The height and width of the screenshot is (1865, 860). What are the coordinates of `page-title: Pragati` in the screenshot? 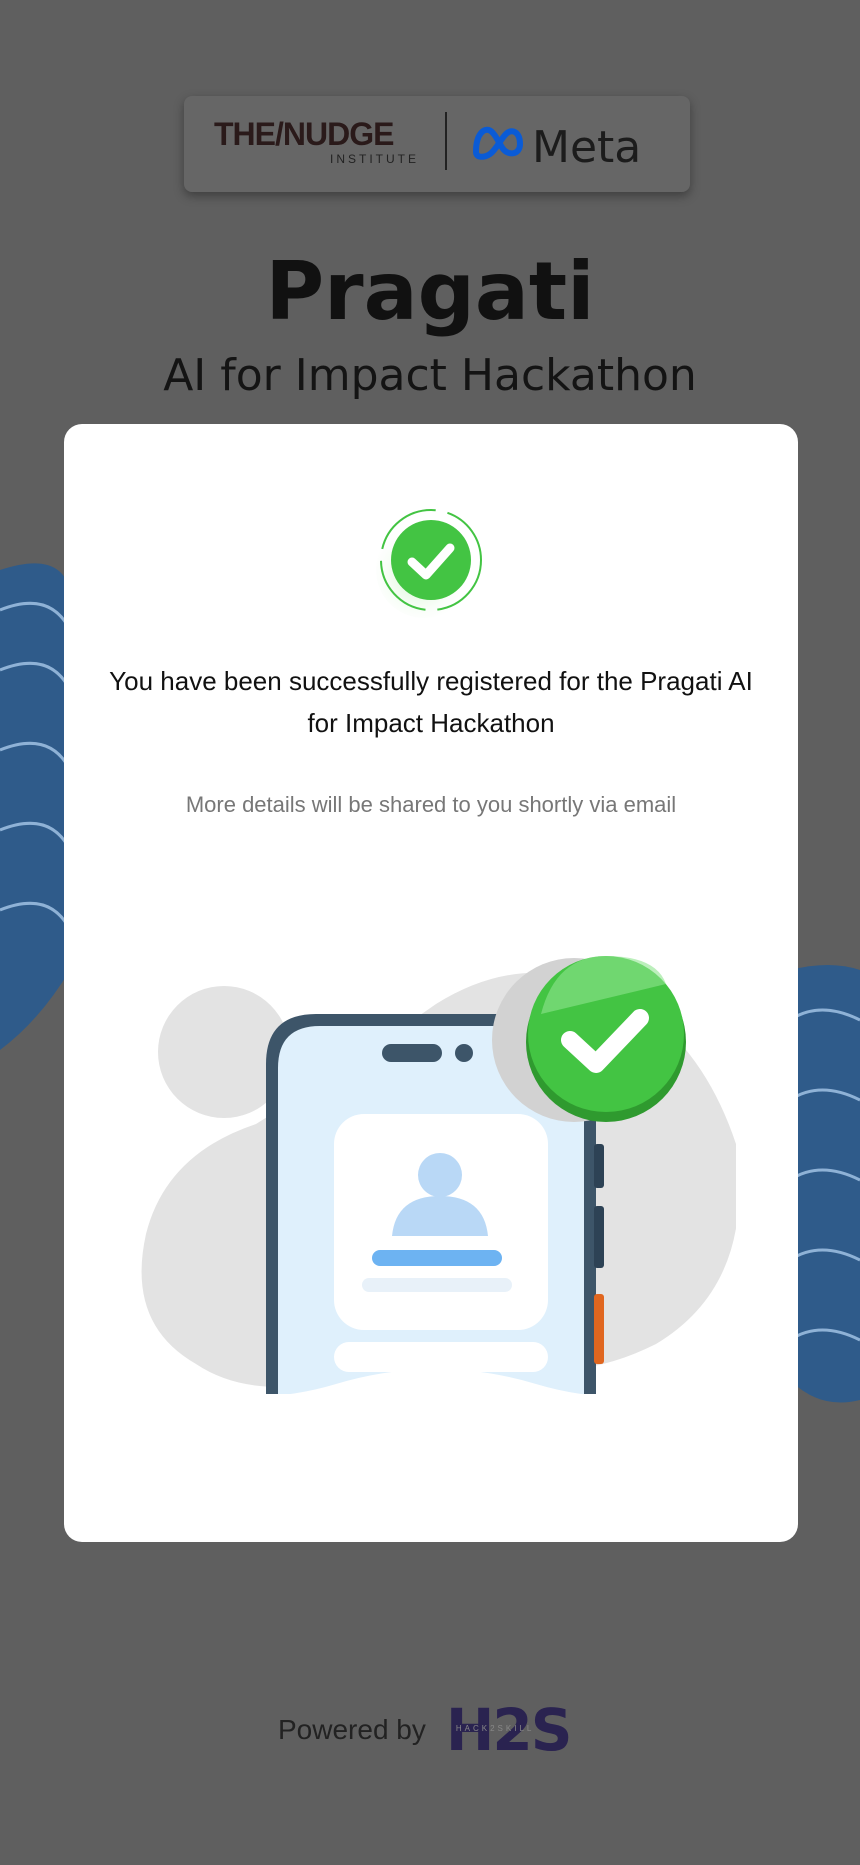 It's located at (430, 291).